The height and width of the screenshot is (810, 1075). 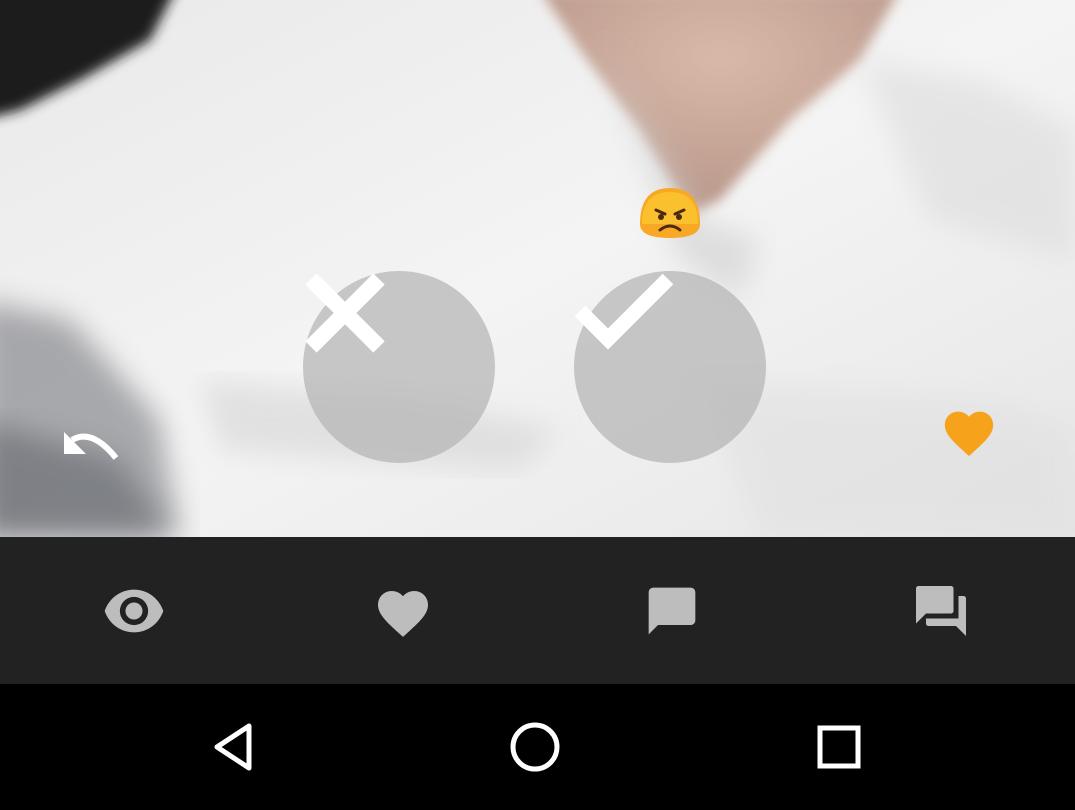 I want to click on forum-icon, so click(x=940, y=610).